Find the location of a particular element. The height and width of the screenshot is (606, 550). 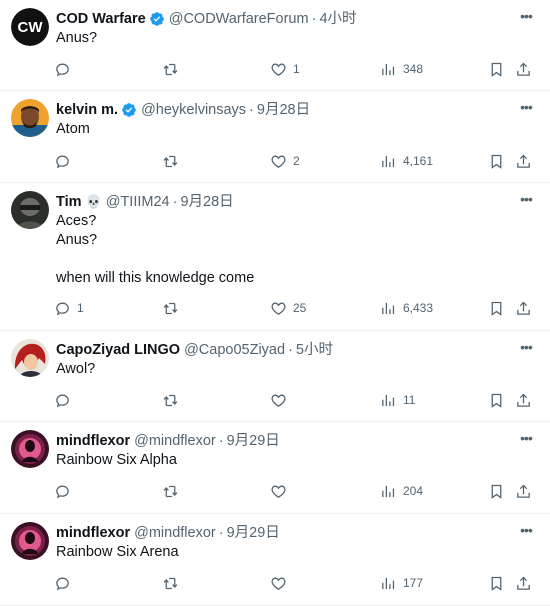

views-button: 11 is located at coordinates (397, 400).